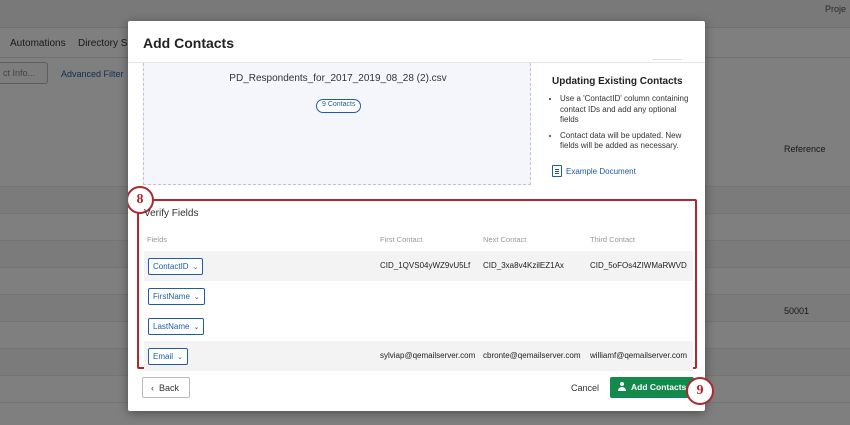 The height and width of the screenshot is (425, 850). What do you see at coordinates (339, 106) in the screenshot?
I see `contact-count-badge: 9 Contacts` at bounding box center [339, 106].